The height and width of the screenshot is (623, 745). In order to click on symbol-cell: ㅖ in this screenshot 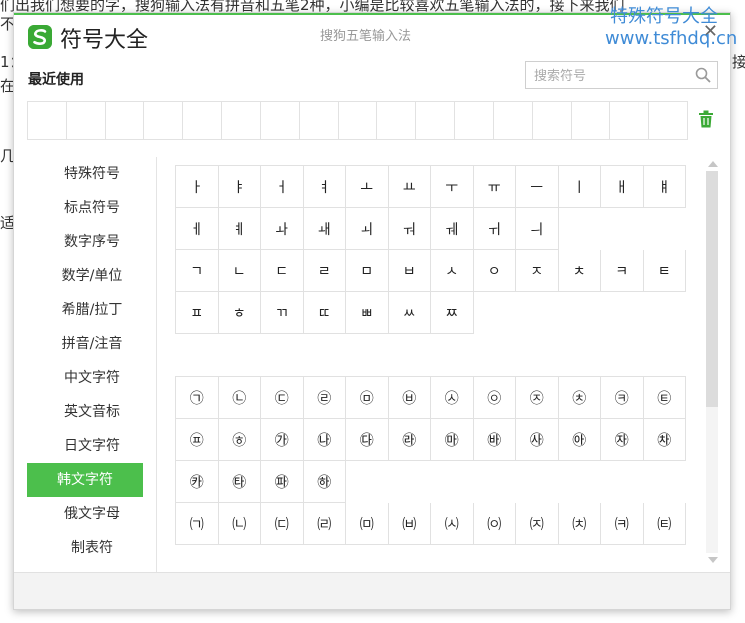, I will do `click(239, 229)`.